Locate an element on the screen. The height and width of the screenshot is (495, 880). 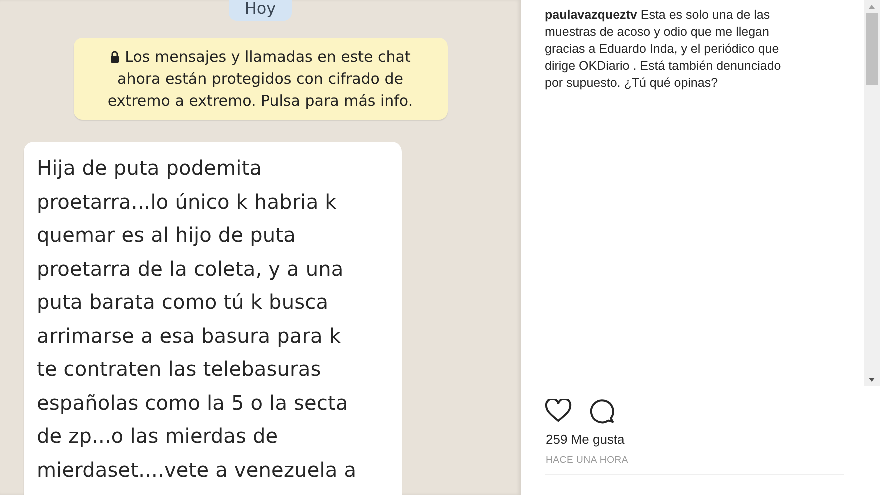
encryption-notice: Los mensajes y llamadas en este chat ahora están protegidos con cifrado de extremo a extremo. Pulsa para más info. is located at coordinates (261, 79).